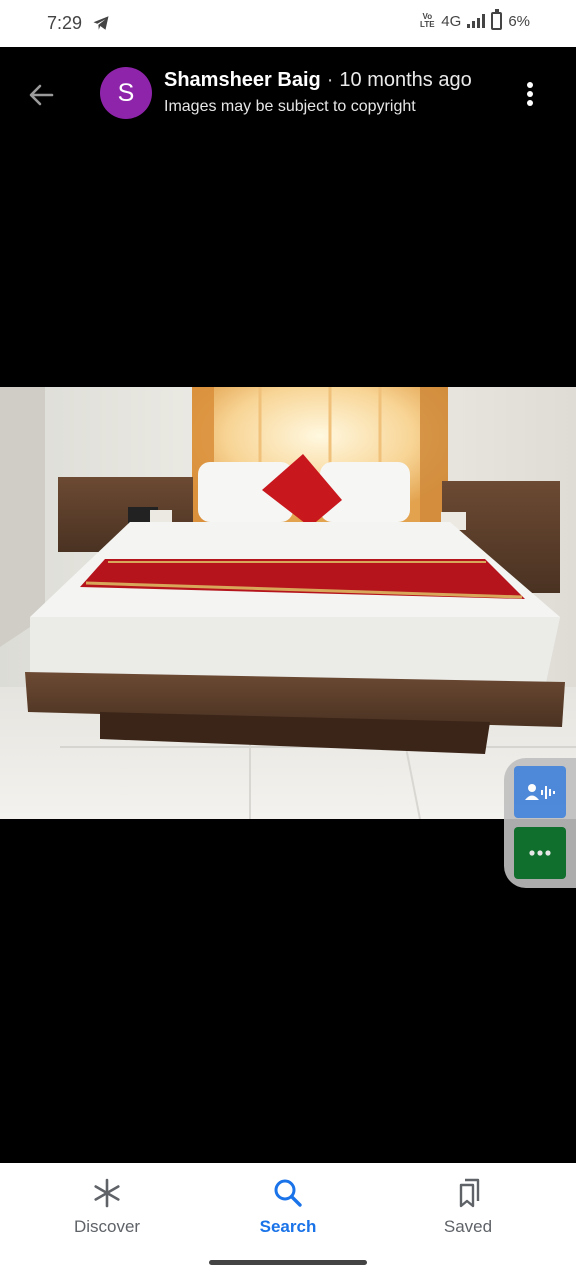 The height and width of the screenshot is (1280, 576). I want to click on nav-saved: Saved, so click(468, 1206).